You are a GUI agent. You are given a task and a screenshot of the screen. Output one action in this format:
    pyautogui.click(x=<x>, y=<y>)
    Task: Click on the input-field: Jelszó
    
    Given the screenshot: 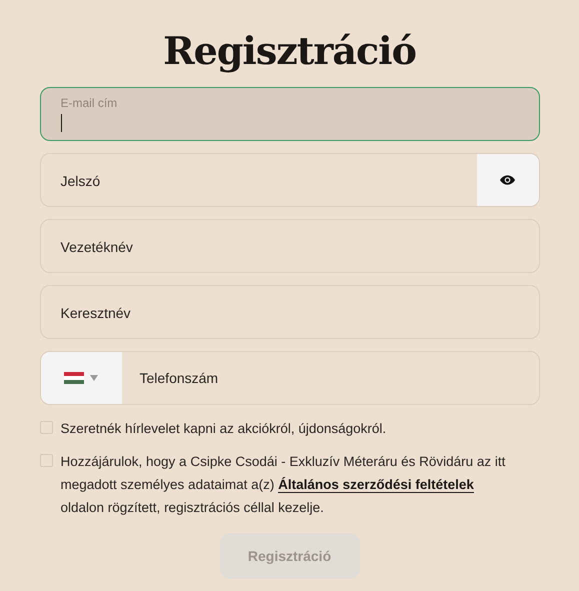 What is the action you would take?
    pyautogui.click(x=290, y=180)
    